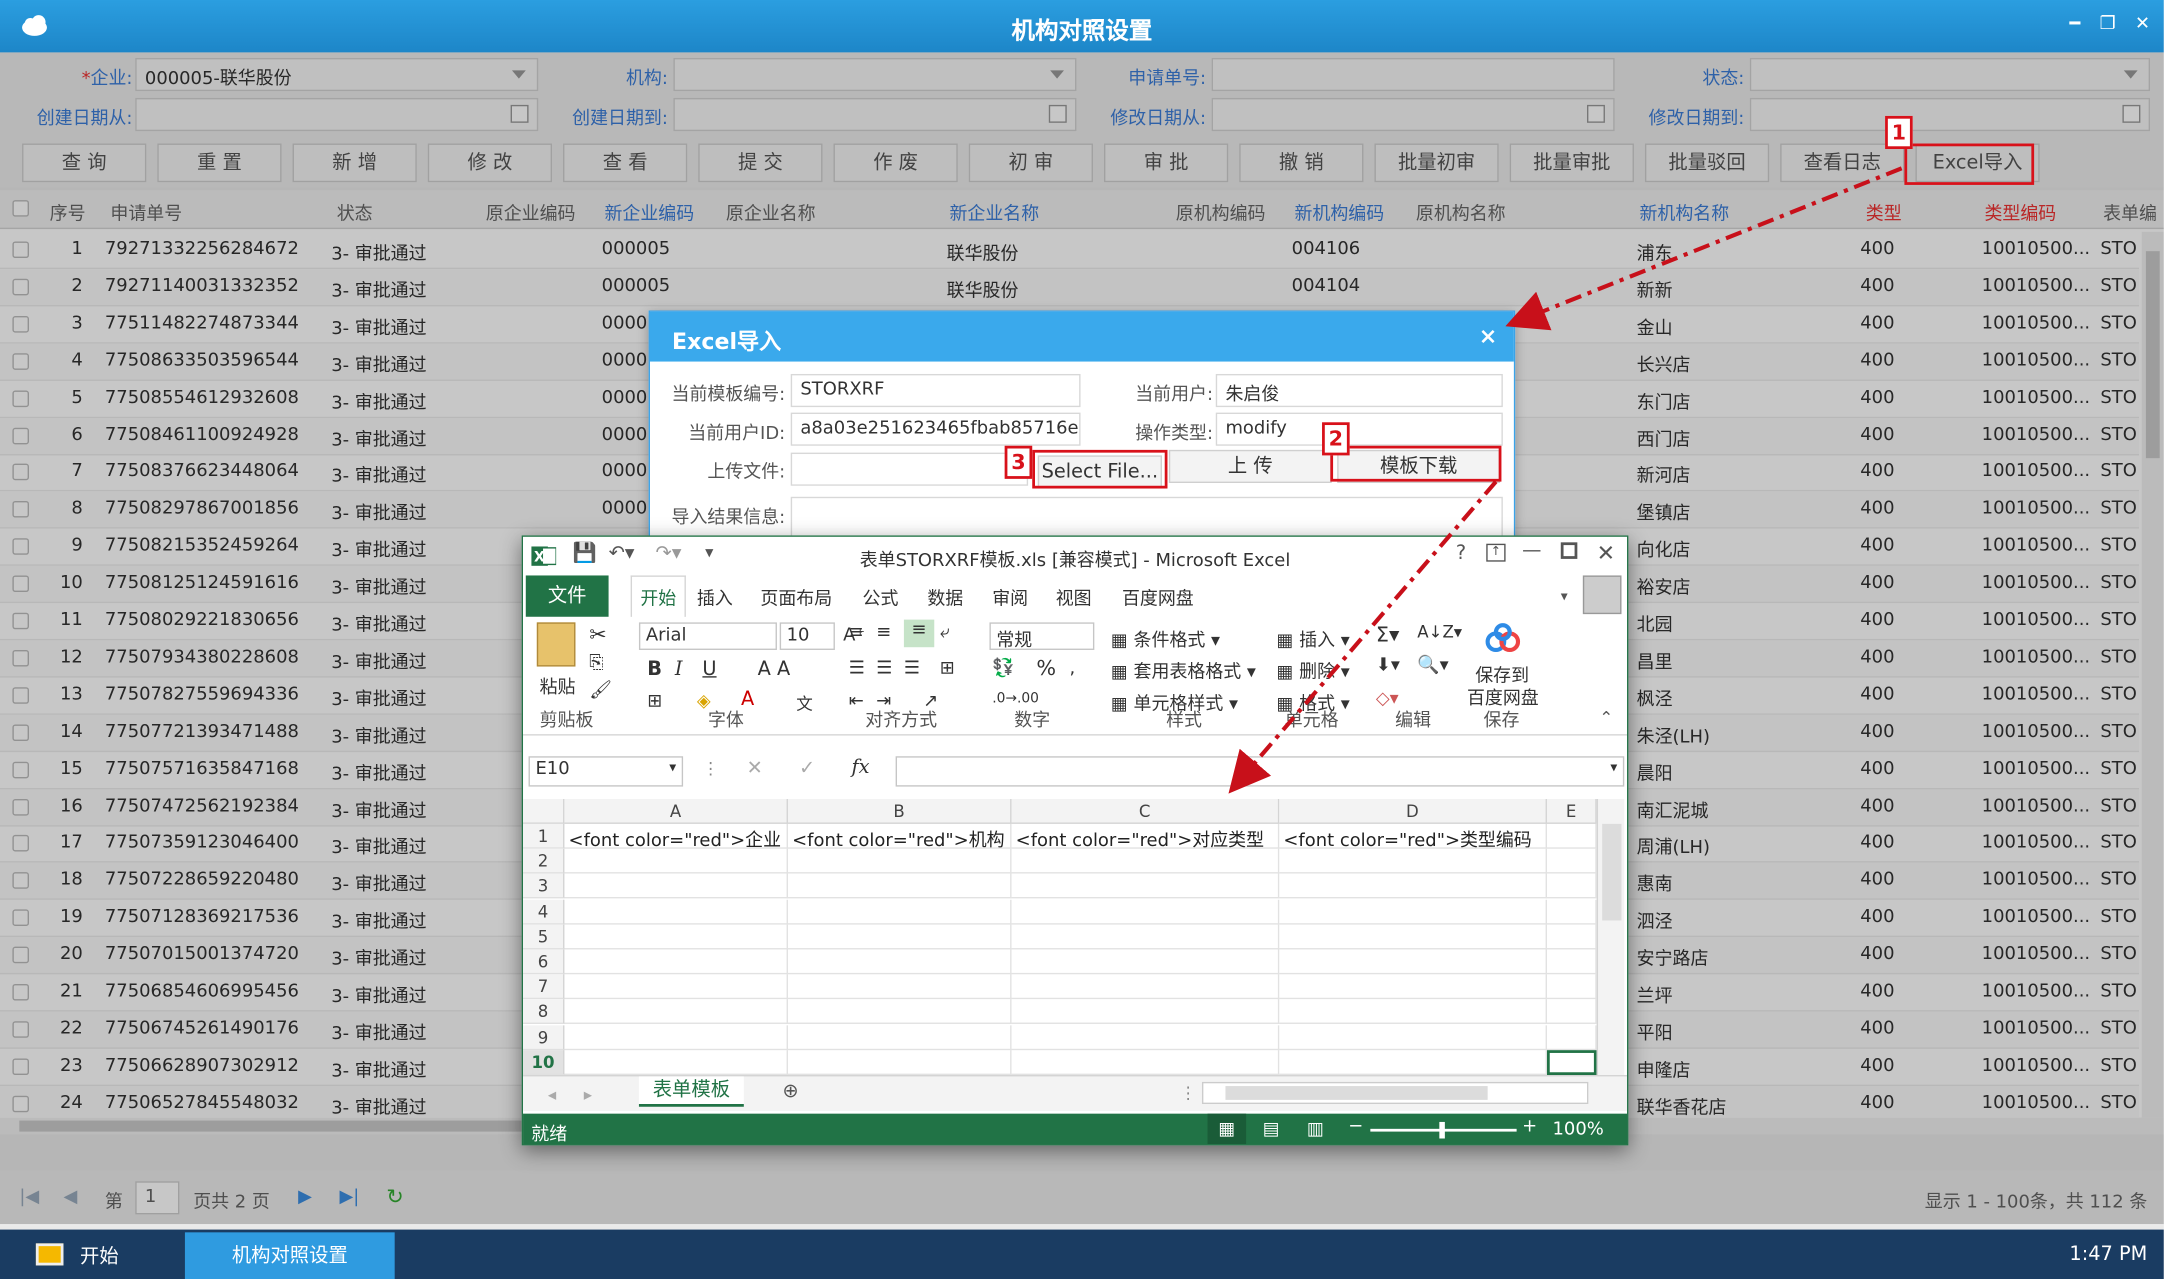  What do you see at coordinates (899, 836) in the screenshot?
I see `cell: <font color="red">机构` at bounding box center [899, 836].